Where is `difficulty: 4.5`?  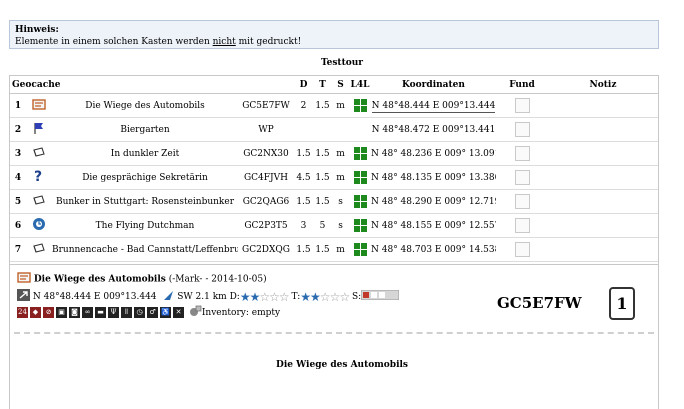
difficulty: 4.5 is located at coordinates (303, 177).